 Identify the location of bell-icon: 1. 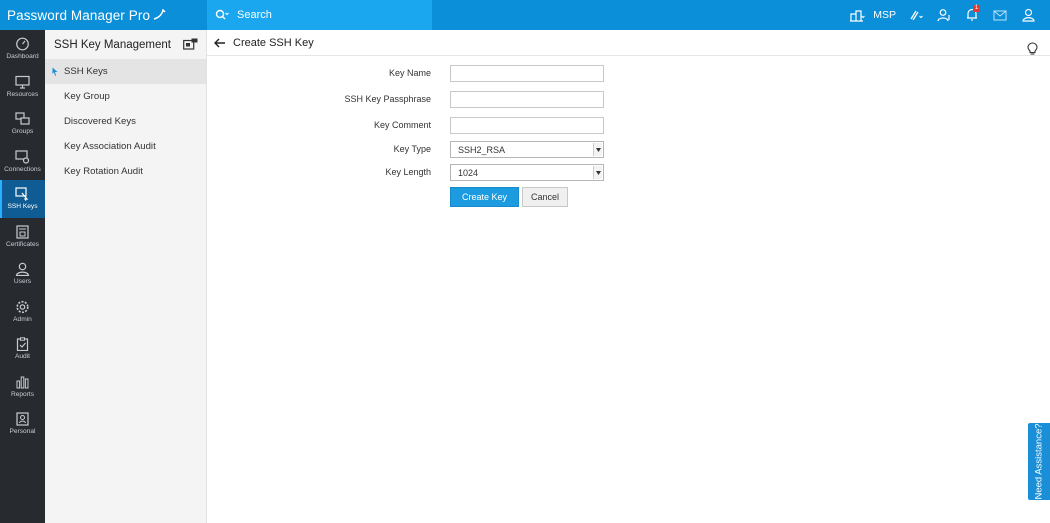
(972, 15).